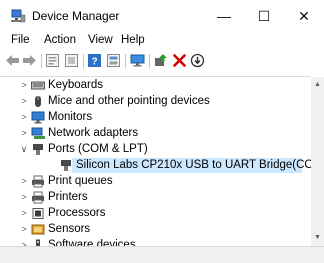  I want to click on help-icon: ?, so click(94, 60).